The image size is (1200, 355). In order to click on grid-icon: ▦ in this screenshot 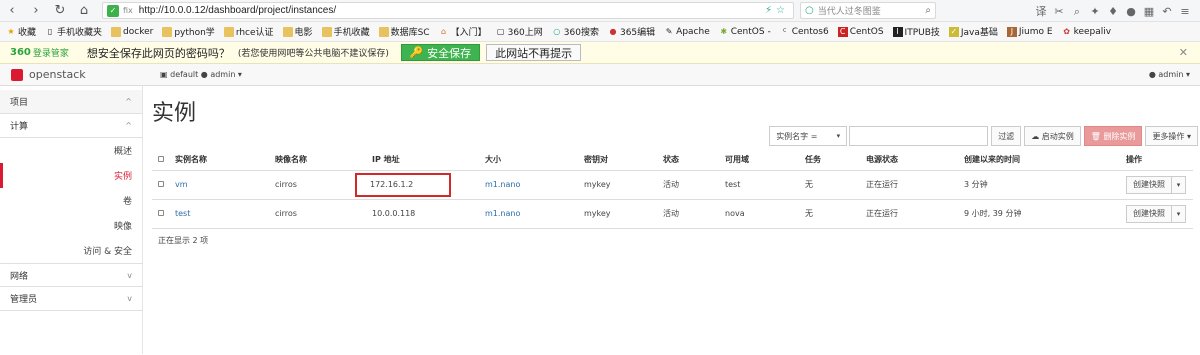, I will do `click(1149, 11)`.